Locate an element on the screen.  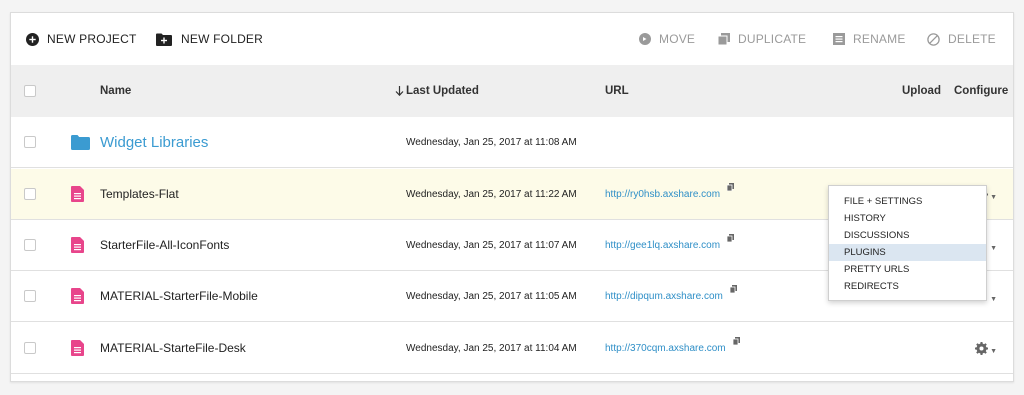
menu-item-file-settings: FILE + SETTINGS is located at coordinates (907, 201).